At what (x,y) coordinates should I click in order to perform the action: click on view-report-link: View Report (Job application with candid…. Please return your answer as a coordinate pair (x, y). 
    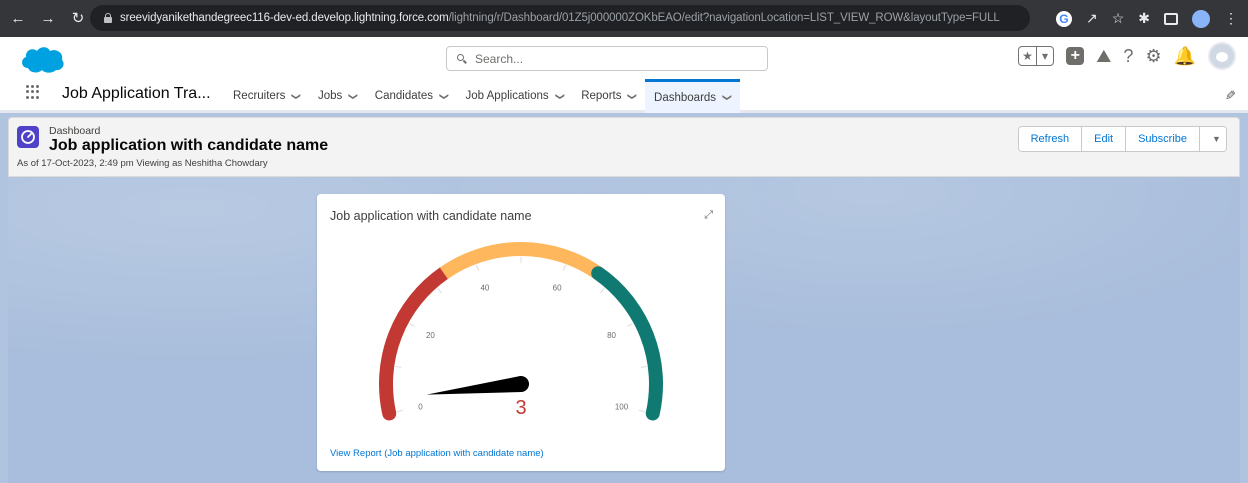
    Looking at the image, I should click on (437, 453).